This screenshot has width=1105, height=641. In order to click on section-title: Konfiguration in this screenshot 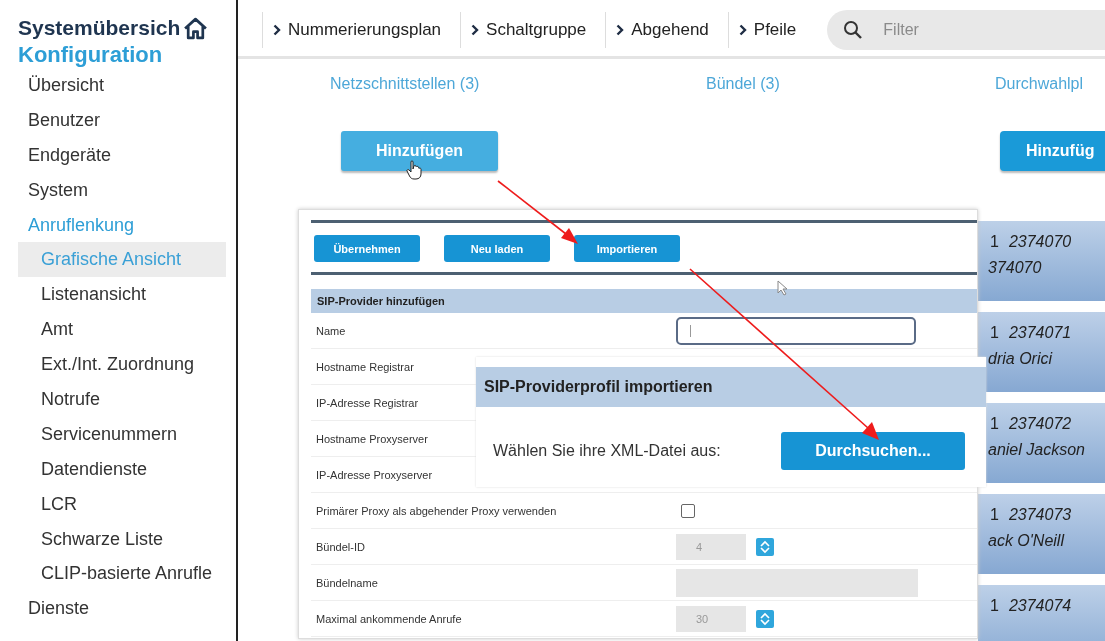, I will do `click(91, 55)`.